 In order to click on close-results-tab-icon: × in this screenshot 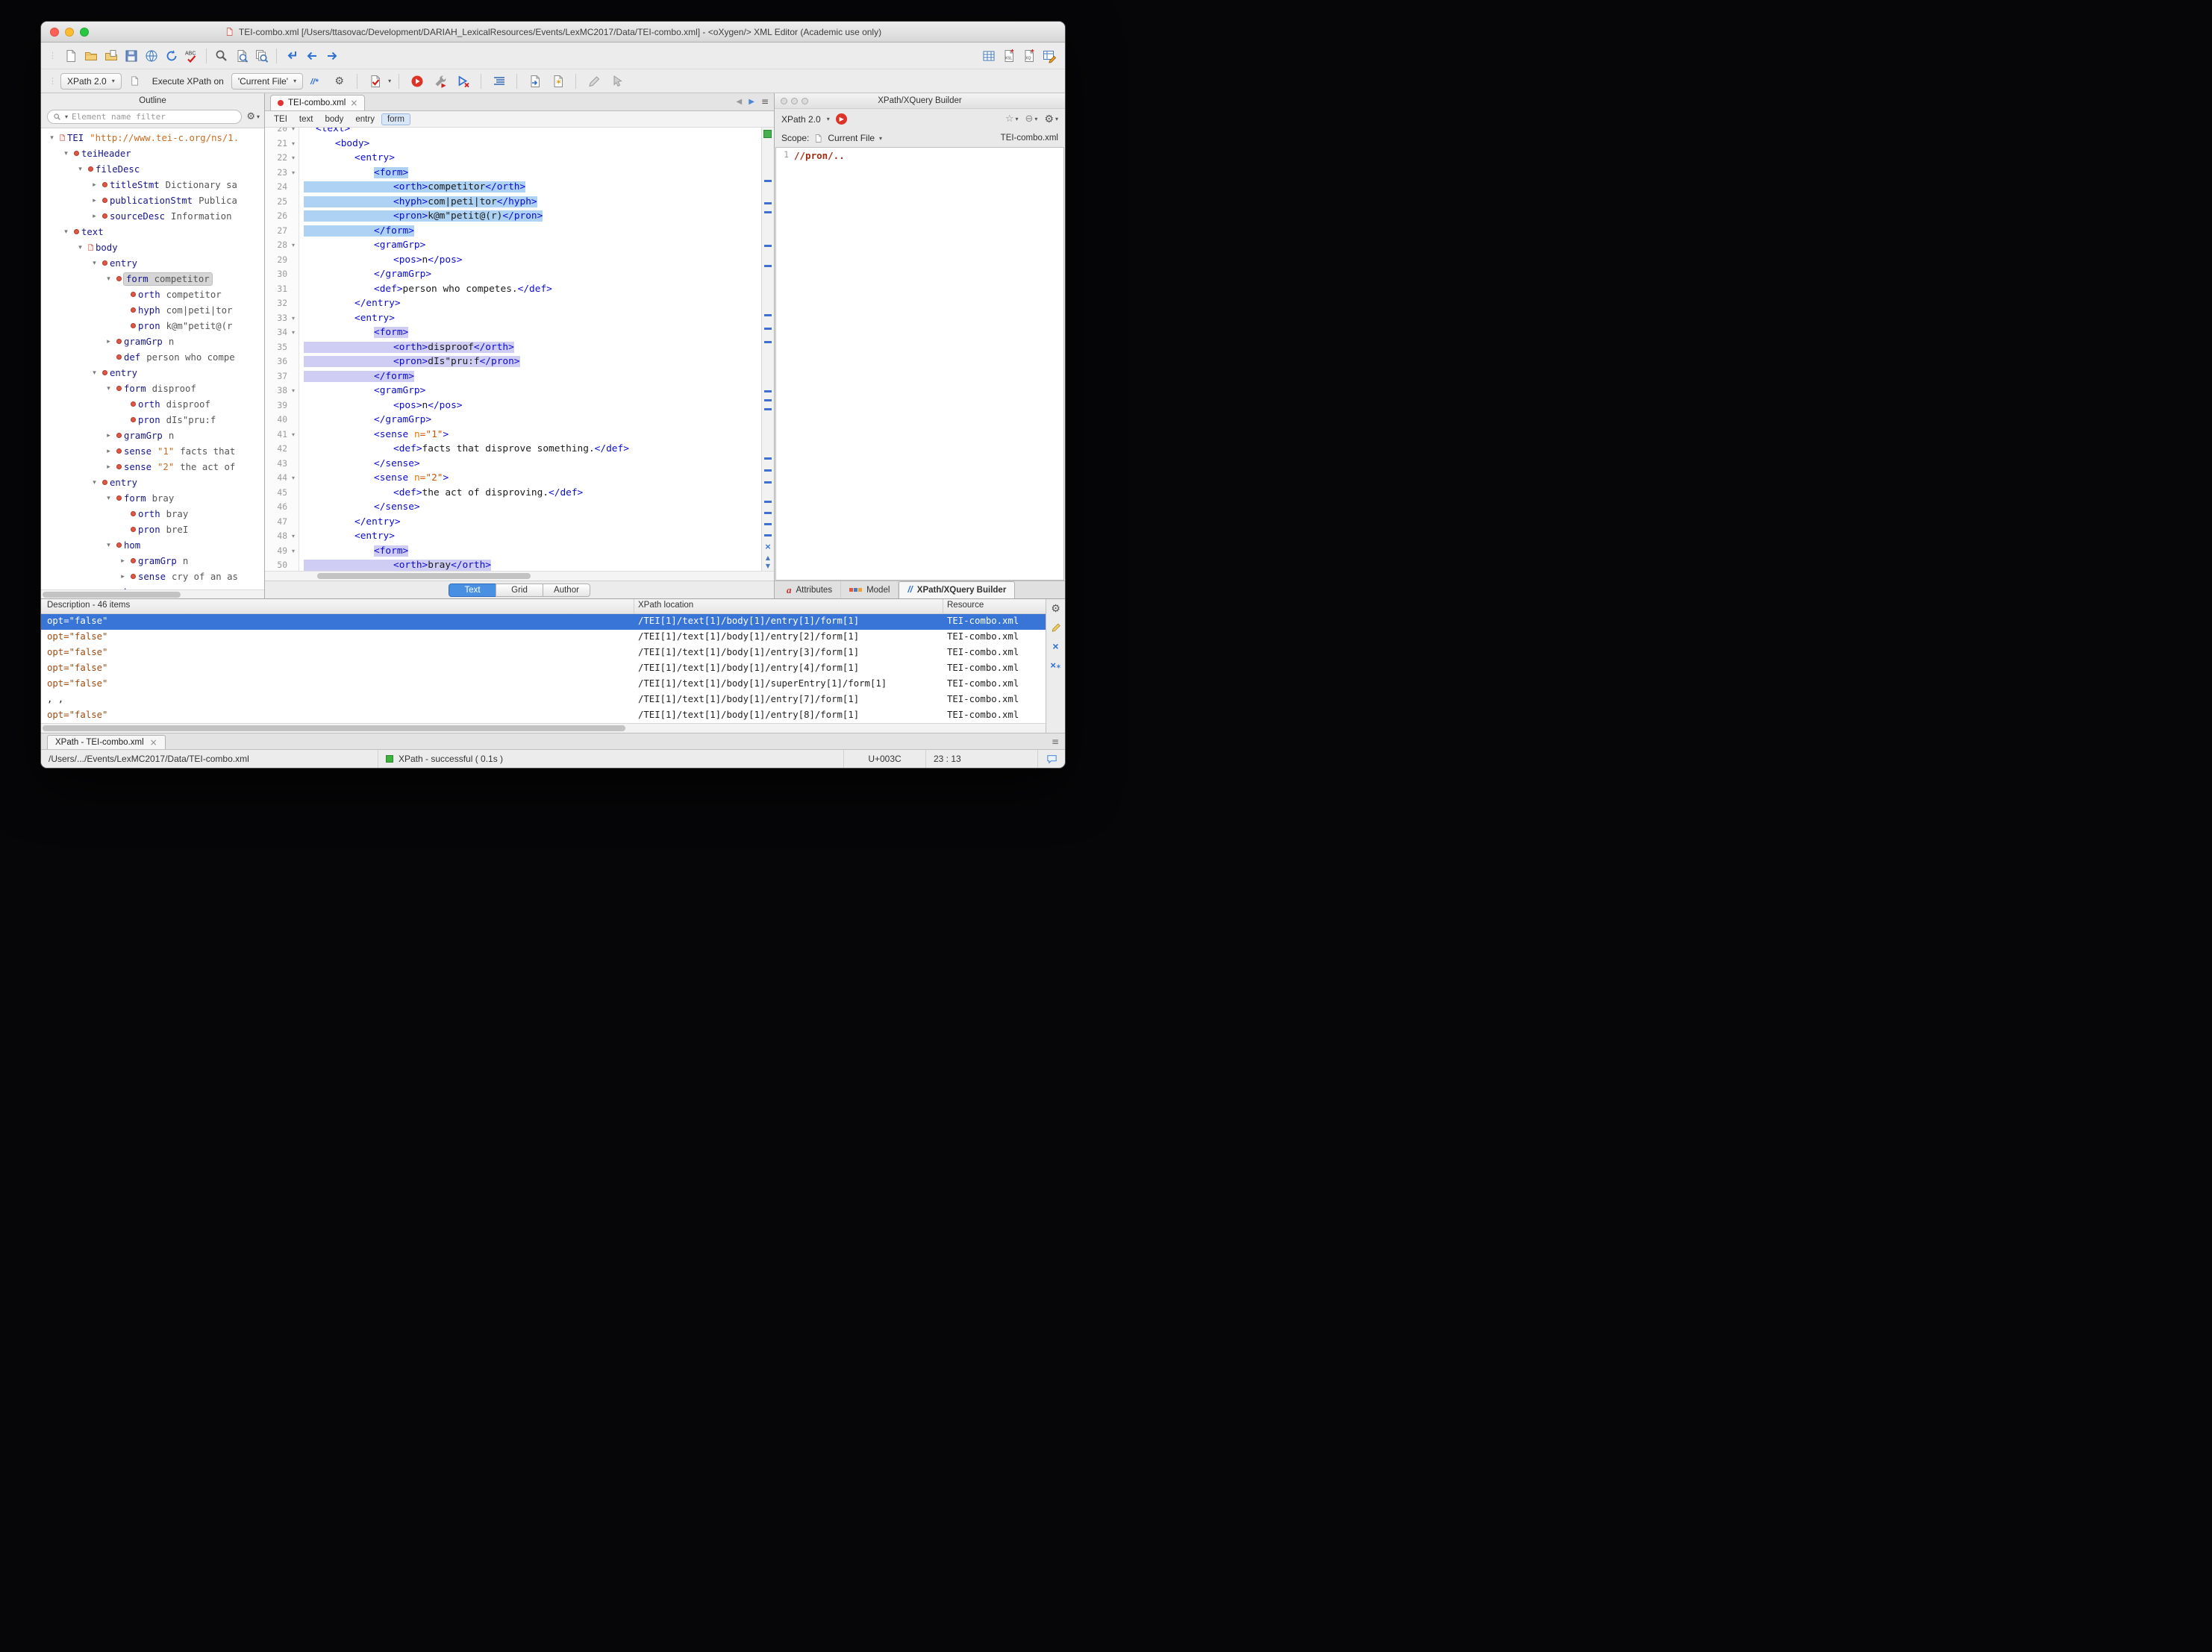, I will do `click(153, 742)`.